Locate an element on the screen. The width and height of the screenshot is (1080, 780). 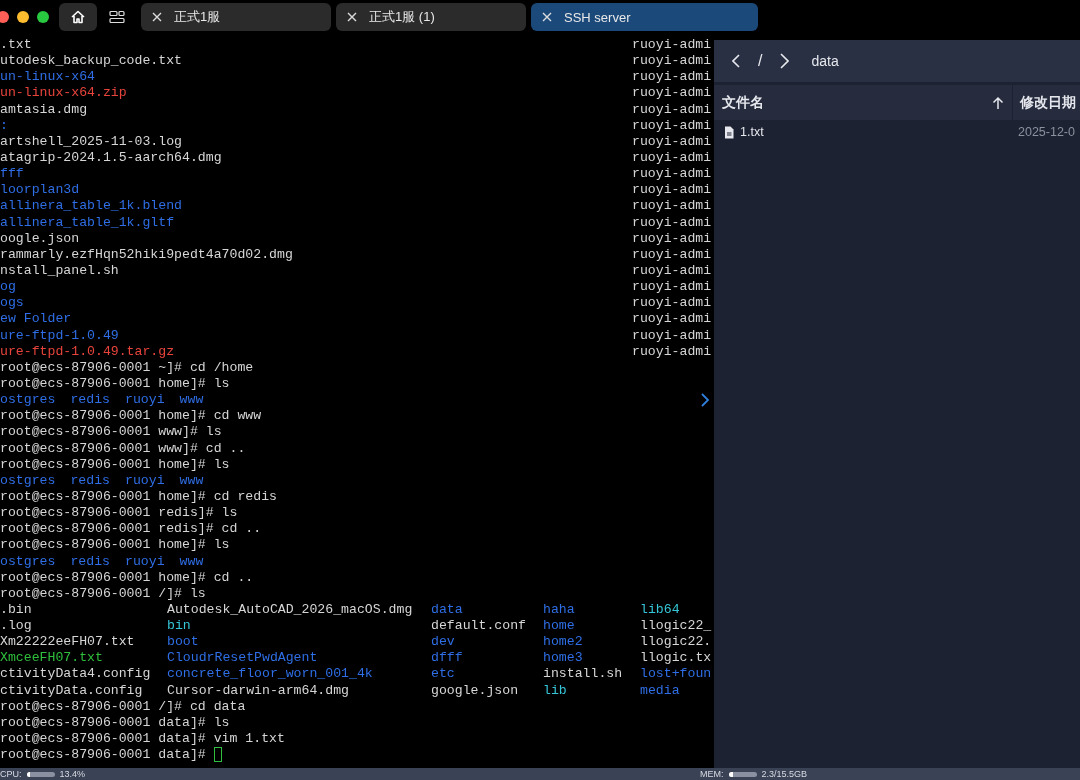
file-name: default.conf is located at coordinates (479, 626).